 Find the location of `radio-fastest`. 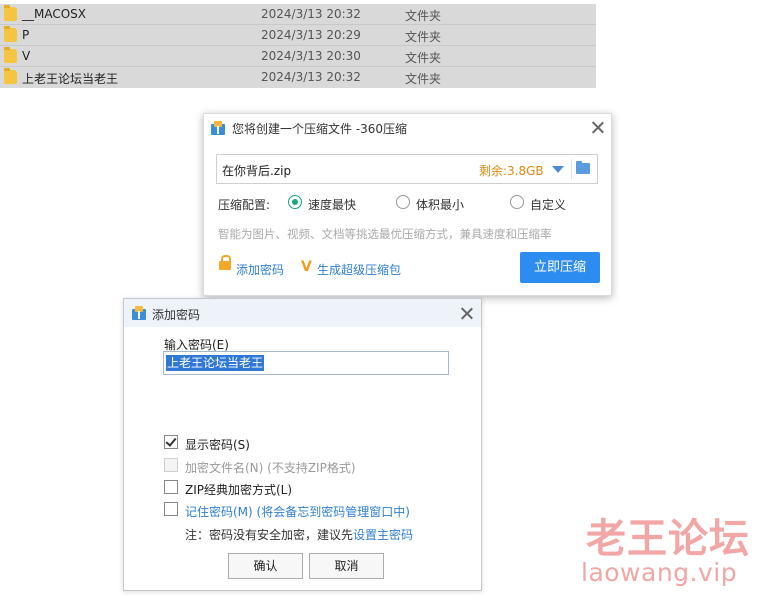

radio-fastest is located at coordinates (295, 202).